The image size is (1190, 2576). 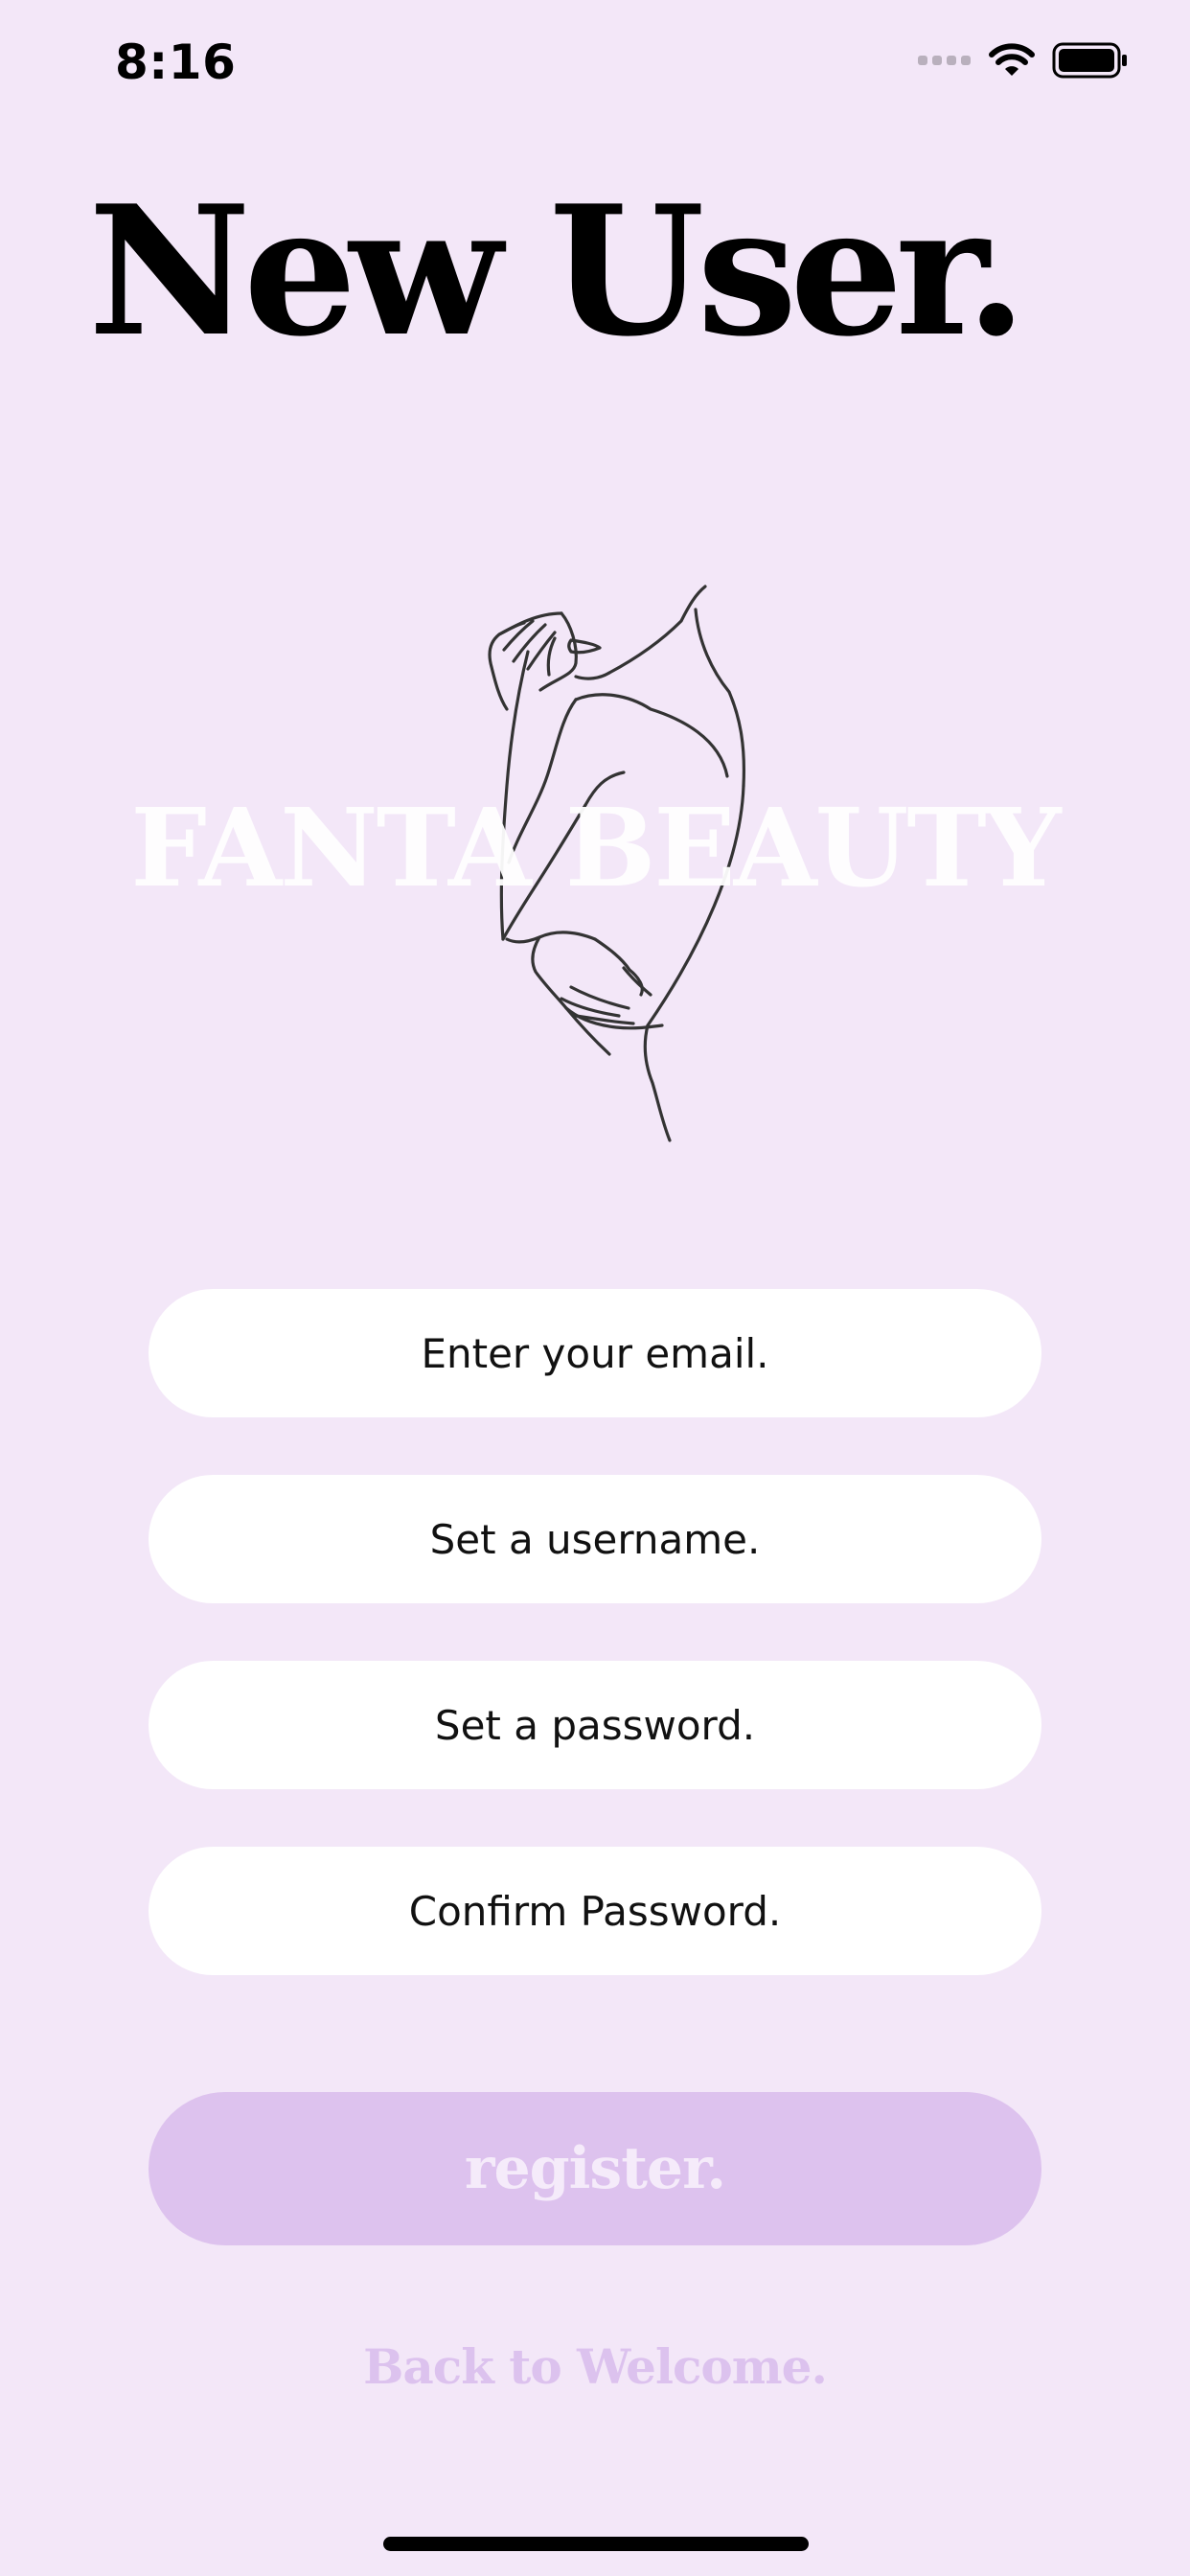 I want to click on confirm-password-field, so click(x=595, y=1911).